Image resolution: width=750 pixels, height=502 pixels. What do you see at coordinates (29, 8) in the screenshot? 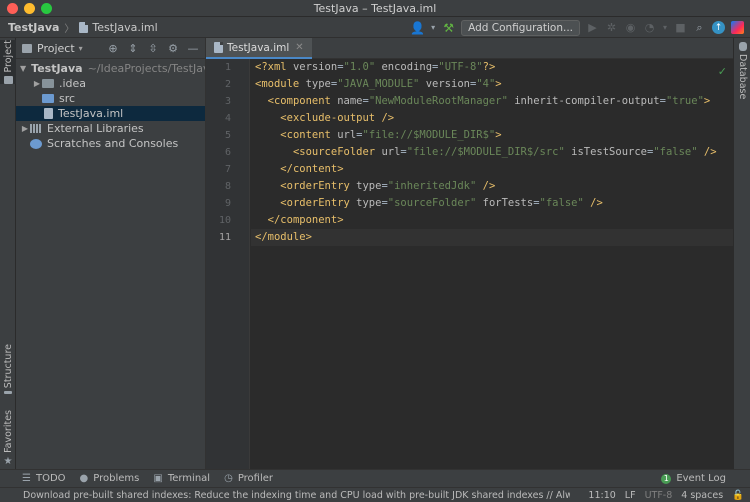
I see `minimize-window-button` at bounding box center [29, 8].